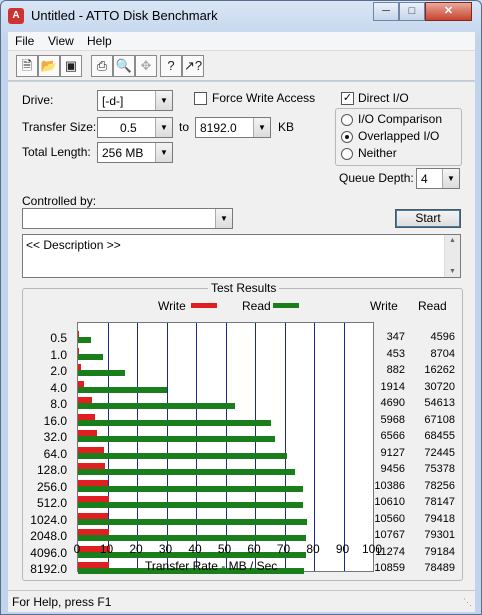  I want to click on category-label: 32.0, so click(55, 437).